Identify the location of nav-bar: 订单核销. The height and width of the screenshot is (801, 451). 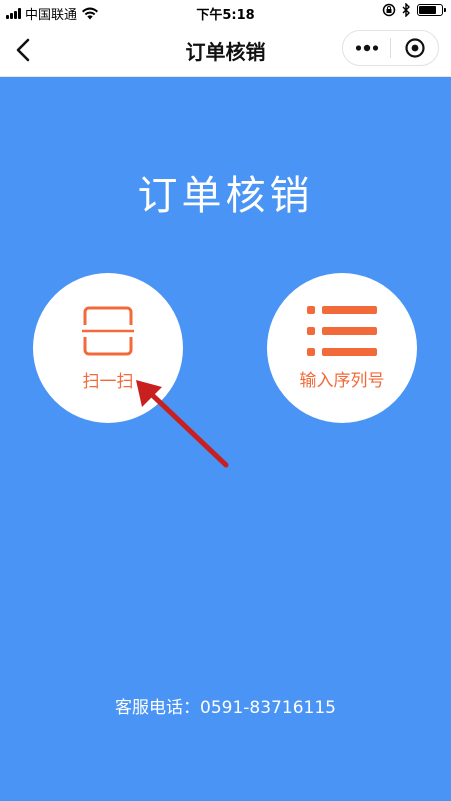
(225, 50).